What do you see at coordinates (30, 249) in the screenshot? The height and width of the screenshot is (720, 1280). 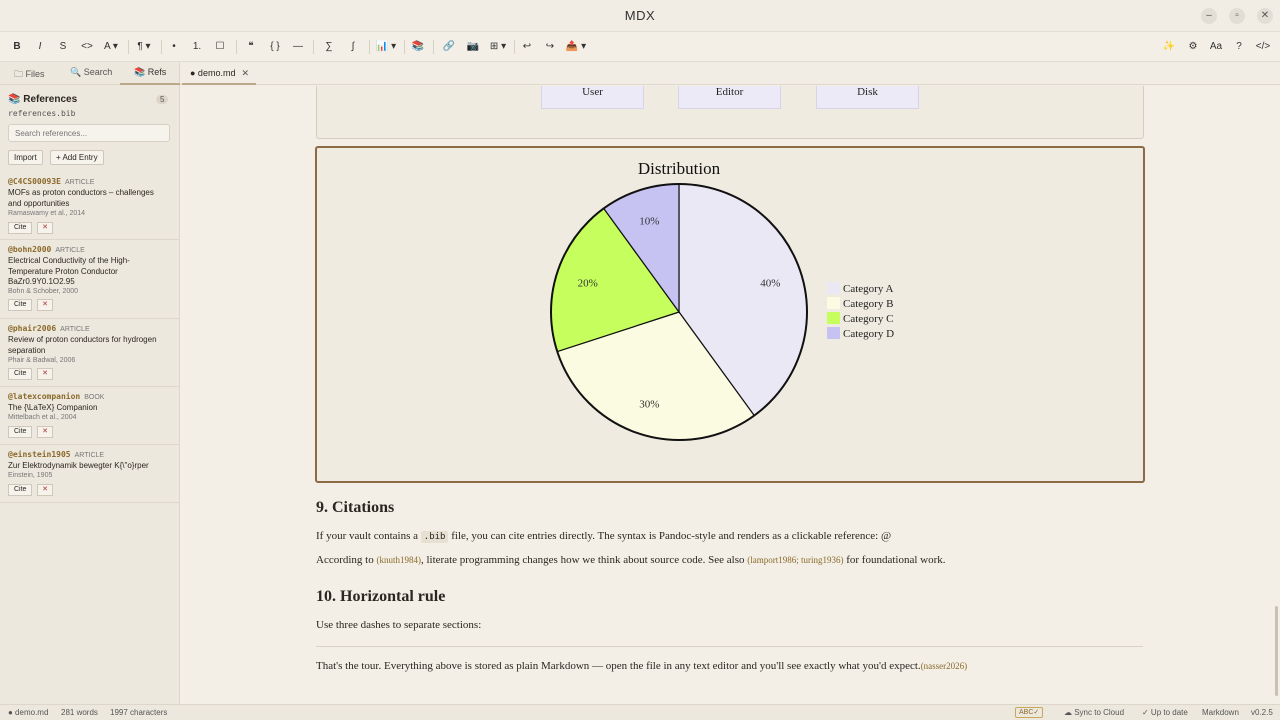 I see `reference-key: @bohn2000` at bounding box center [30, 249].